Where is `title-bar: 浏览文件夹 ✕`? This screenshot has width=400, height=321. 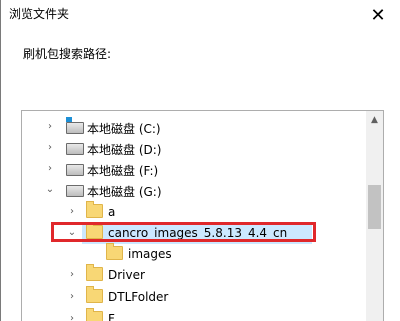
title-bar: 浏览文件夹 ✕ is located at coordinates (200, 15).